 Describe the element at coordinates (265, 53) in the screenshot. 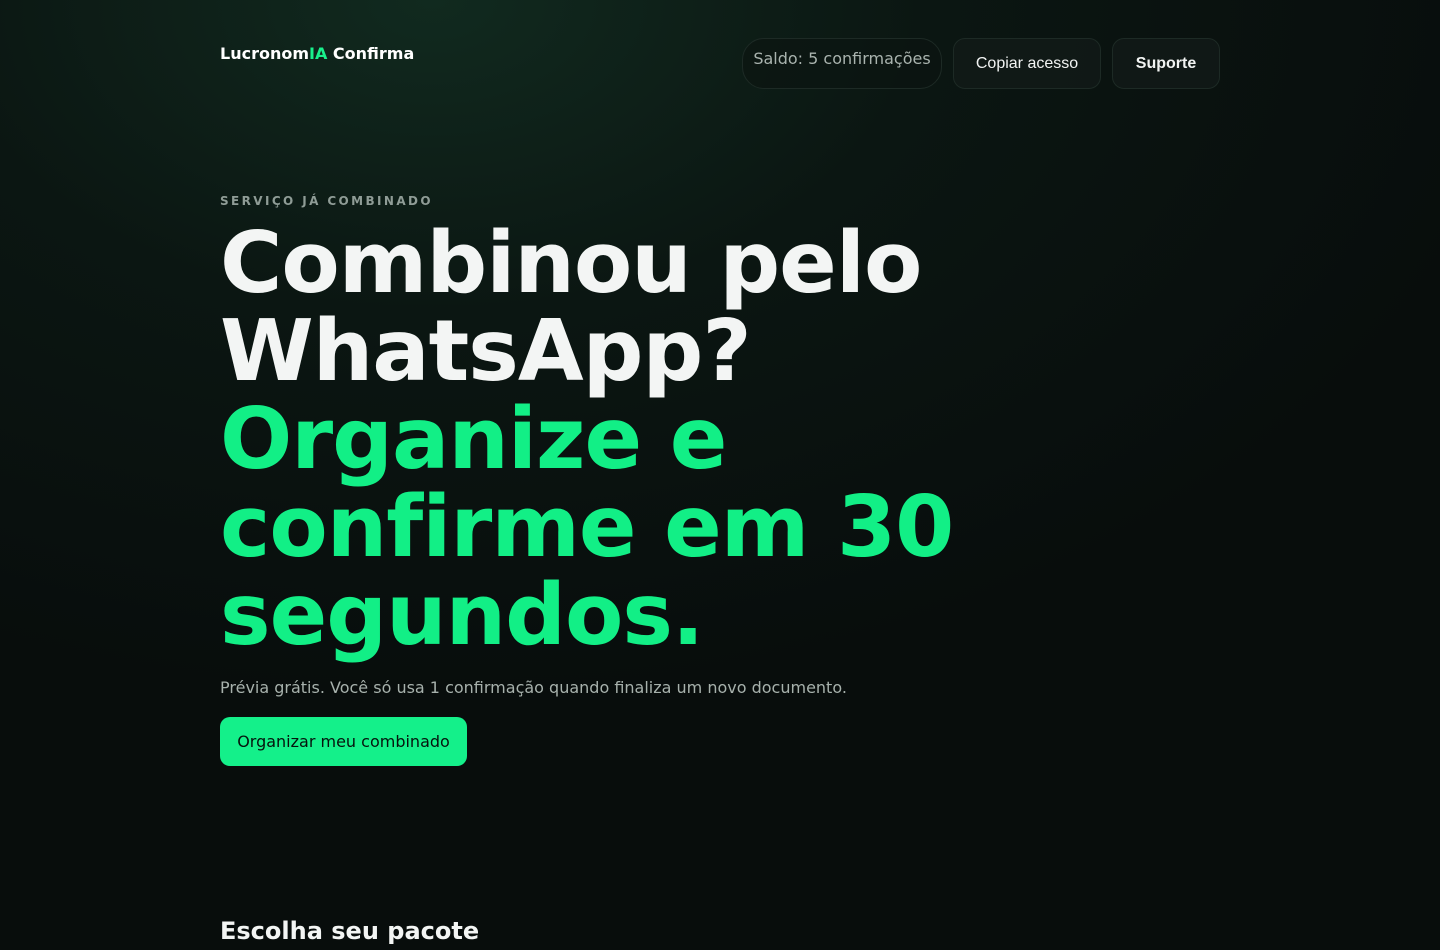

I see `brand-name: Lucronom` at that location.